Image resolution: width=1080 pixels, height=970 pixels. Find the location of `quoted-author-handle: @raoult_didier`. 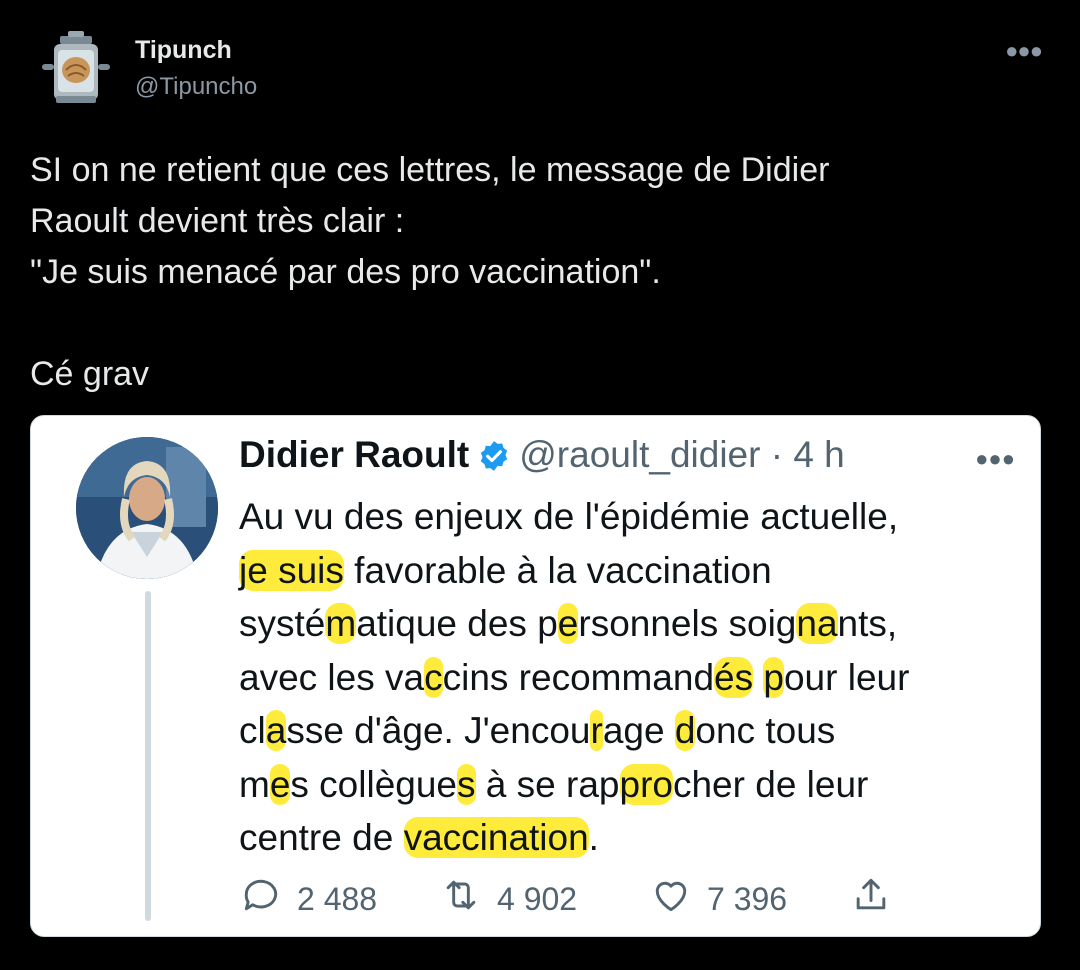

quoted-author-handle: @raoult_didier is located at coordinates (639, 454).